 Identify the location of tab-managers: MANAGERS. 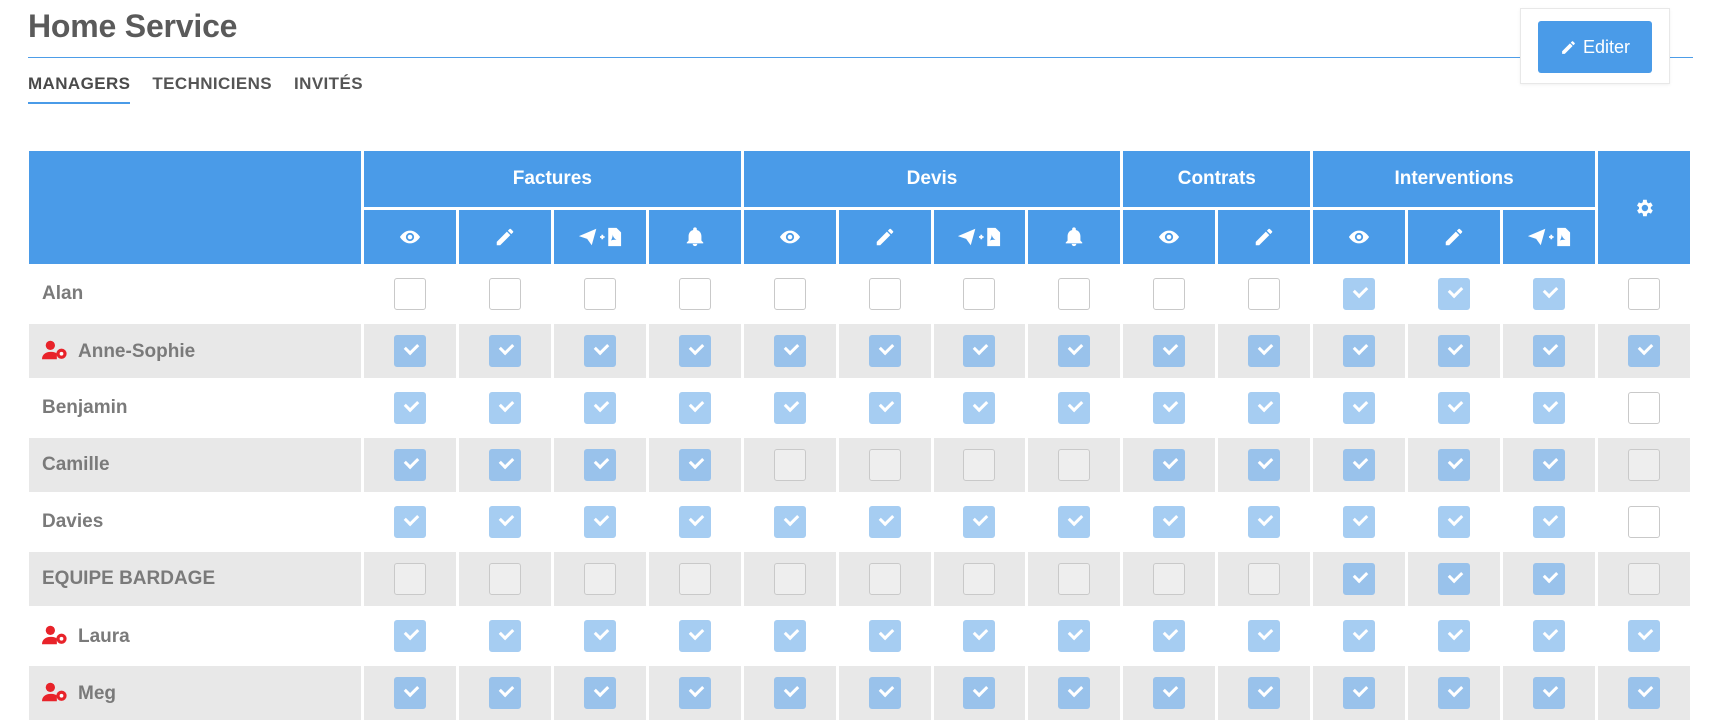
(79, 89).